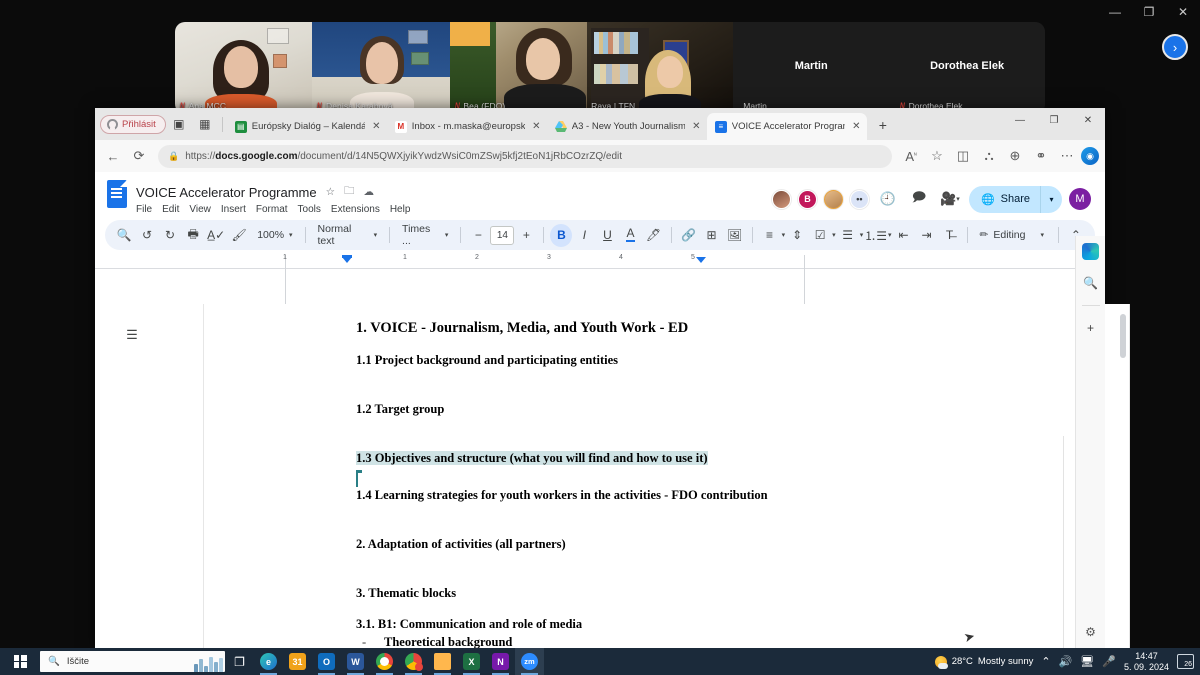 The height and width of the screenshot is (675, 1200). What do you see at coordinates (173, 156) in the screenshot?
I see `site-info-lock-icon: 🔒` at bounding box center [173, 156].